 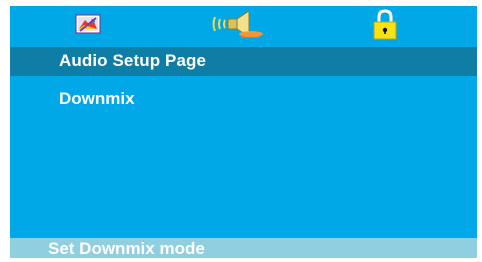 I want to click on tab-general-setup, so click(x=88, y=26).